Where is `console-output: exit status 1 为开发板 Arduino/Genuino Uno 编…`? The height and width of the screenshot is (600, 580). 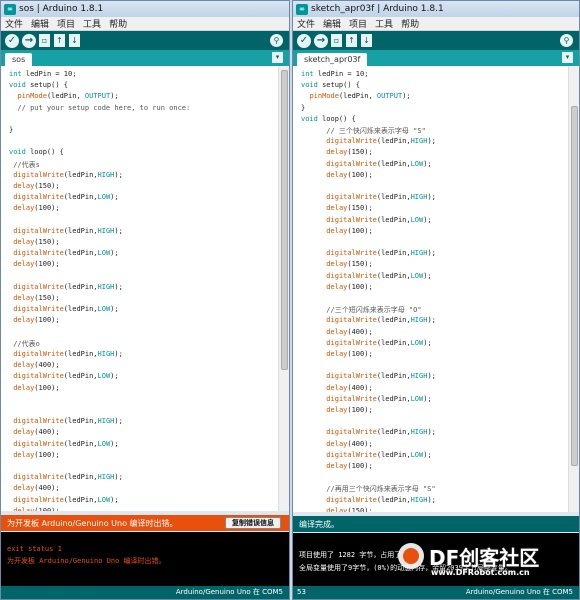 console-output: exit status 1 为开发板 Arduino/Genuino Uno 编… is located at coordinates (145, 560).